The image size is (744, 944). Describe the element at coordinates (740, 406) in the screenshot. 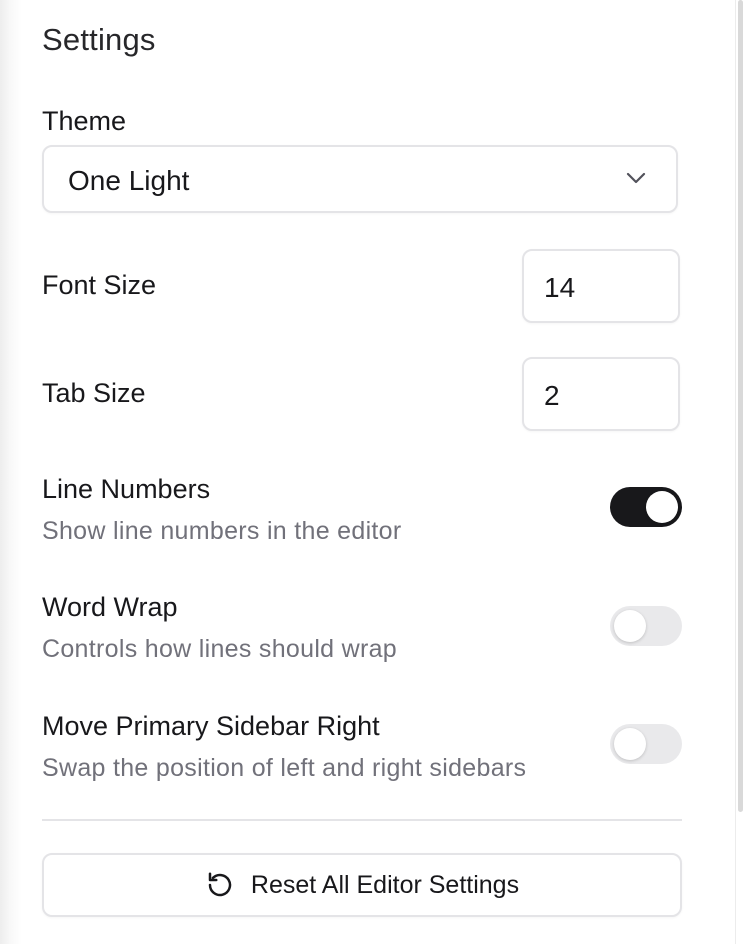

I see `scrollbar-thumb` at that location.